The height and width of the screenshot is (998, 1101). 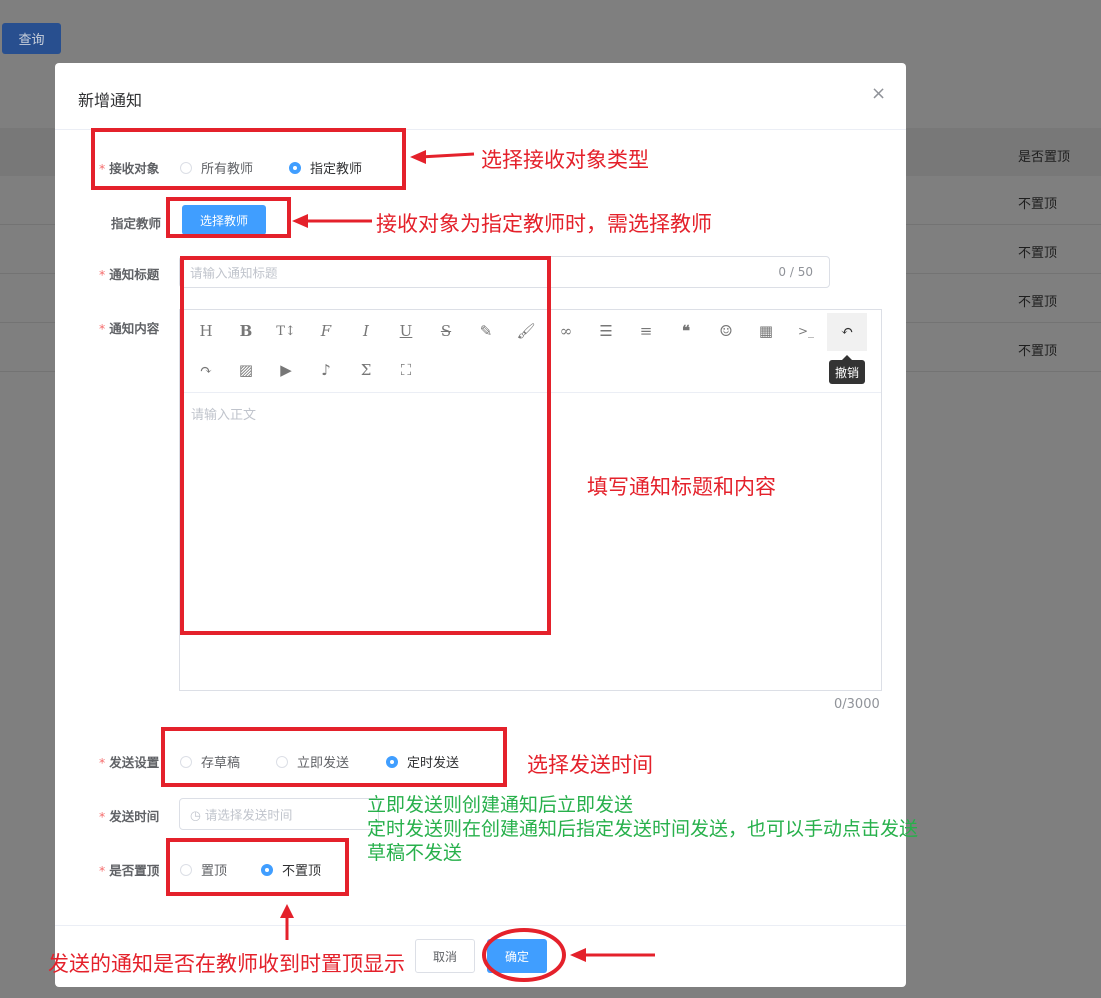 I want to click on send-time-placeholder: ◷ 请选择发送时间, so click(x=241, y=815).